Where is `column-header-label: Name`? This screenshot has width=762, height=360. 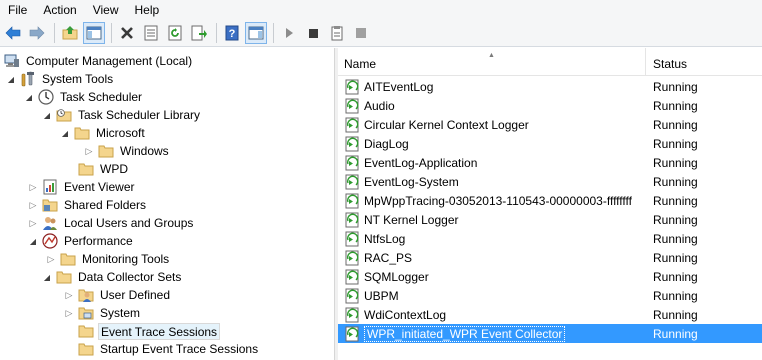
column-header-label: Name is located at coordinates (360, 64).